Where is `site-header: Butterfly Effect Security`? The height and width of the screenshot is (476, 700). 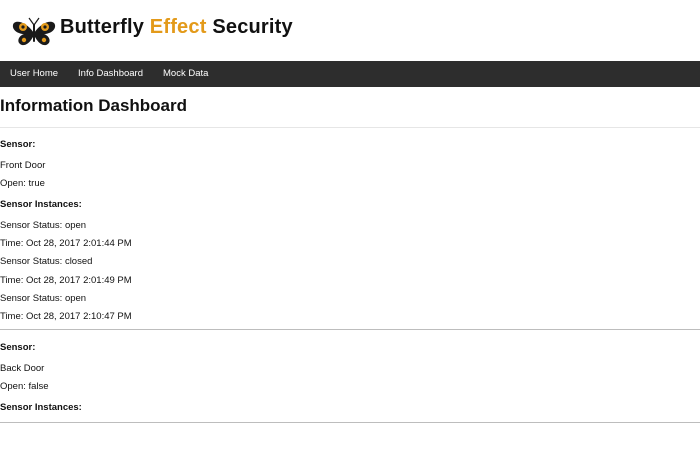
site-header: Butterfly Effect Security is located at coordinates (350, 30).